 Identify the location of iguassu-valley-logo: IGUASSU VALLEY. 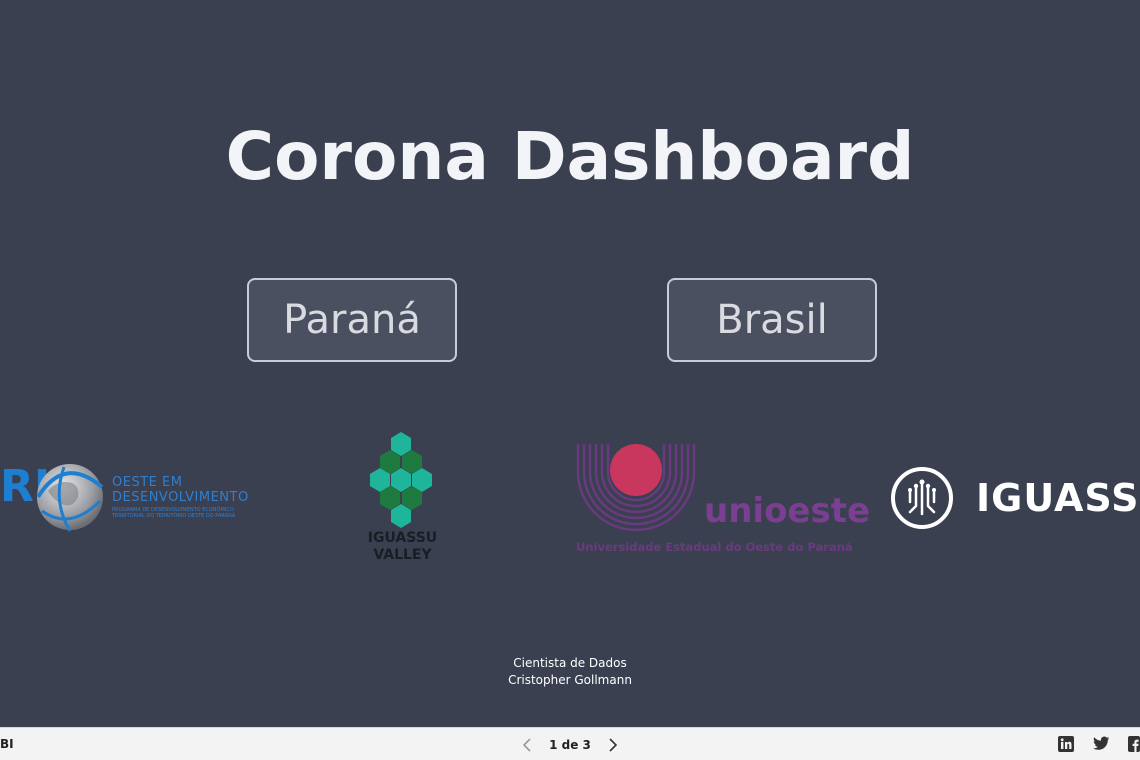
(402, 500).